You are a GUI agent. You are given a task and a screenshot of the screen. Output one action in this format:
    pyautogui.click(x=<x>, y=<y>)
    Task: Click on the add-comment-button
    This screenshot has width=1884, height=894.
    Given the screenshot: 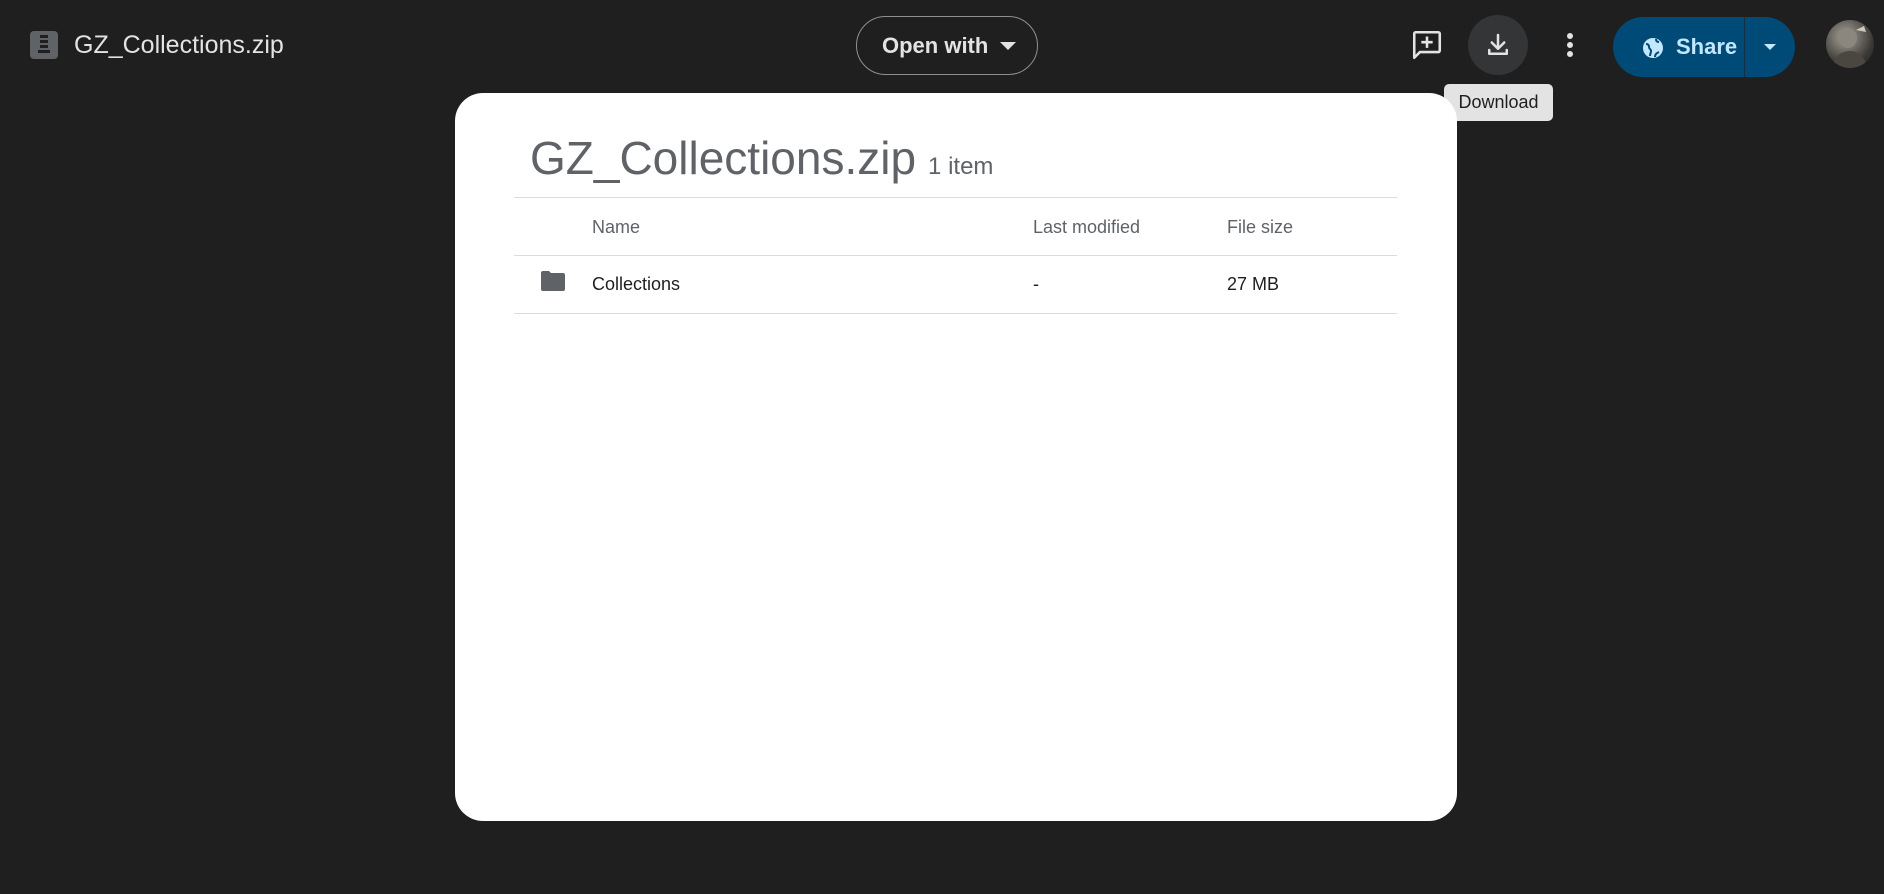 What is the action you would take?
    pyautogui.click(x=1427, y=45)
    